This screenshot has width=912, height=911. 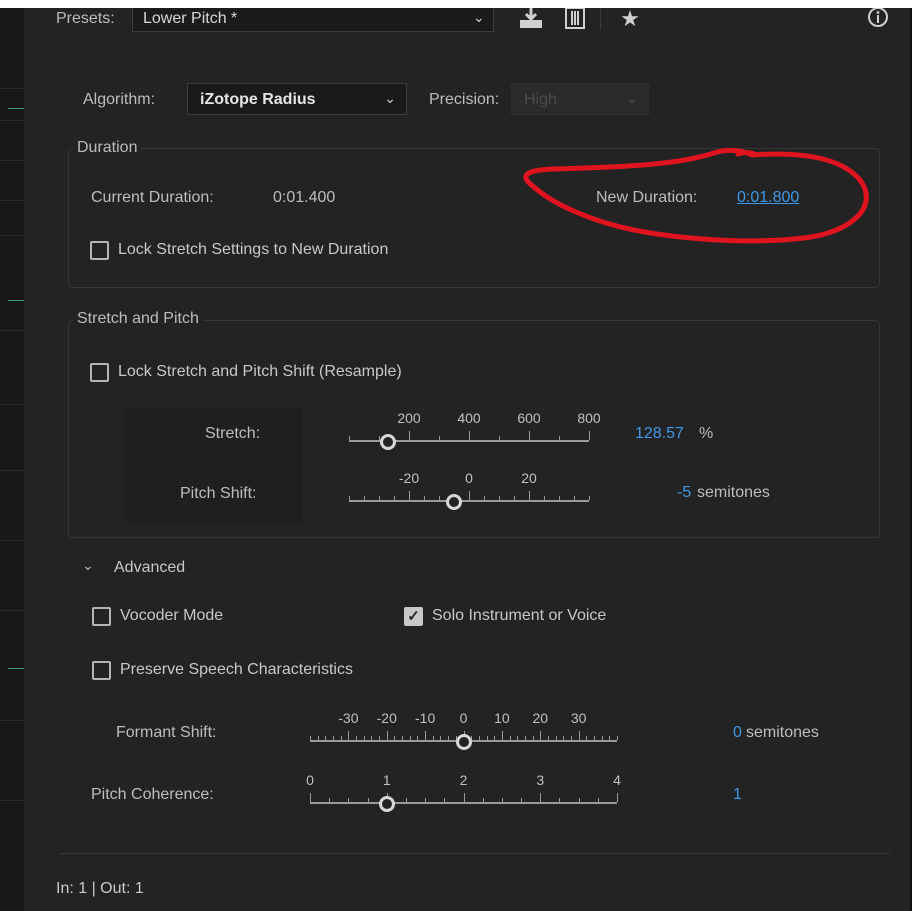 I want to click on lock-stretch-pitch-label: Lock Stretch and Pitch Shift (Resample), so click(x=260, y=371).